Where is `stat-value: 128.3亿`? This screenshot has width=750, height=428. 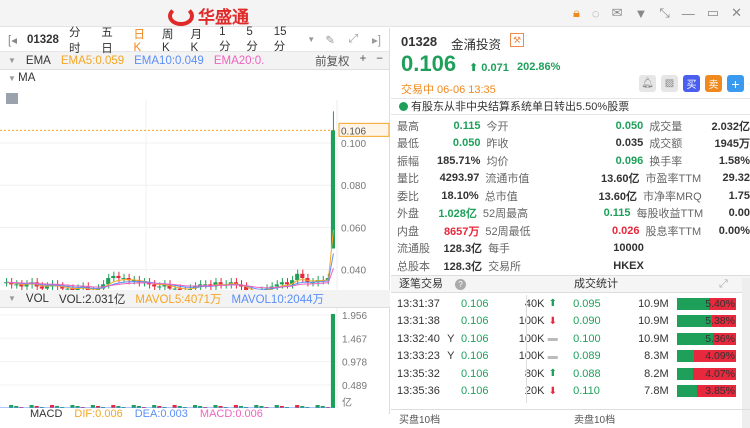
stat-value: 128.3亿 is located at coordinates (463, 266).